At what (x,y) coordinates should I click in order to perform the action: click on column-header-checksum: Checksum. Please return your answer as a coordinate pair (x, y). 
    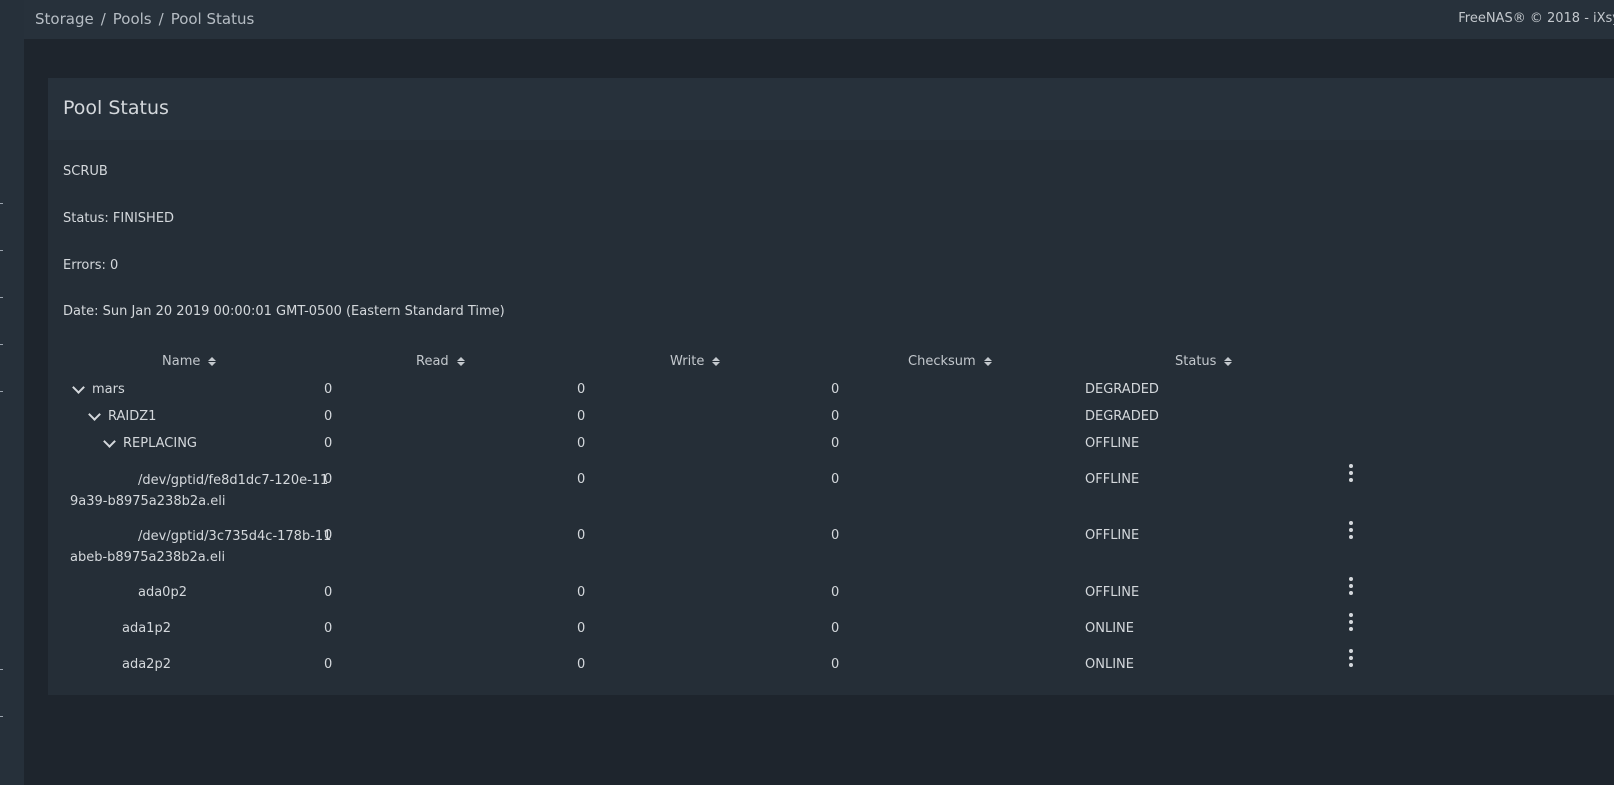
    Looking at the image, I should click on (950, 361).